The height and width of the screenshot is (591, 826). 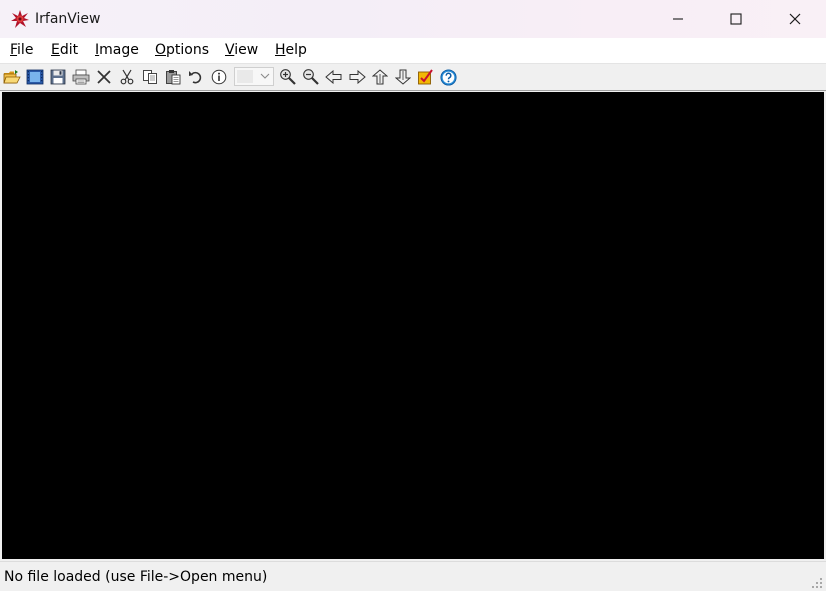 What do you see at coordinates (413, 51) in the screenshot?
I see `menu-bar: File Edit Image Options View Help` at bounding box center [413, 51].